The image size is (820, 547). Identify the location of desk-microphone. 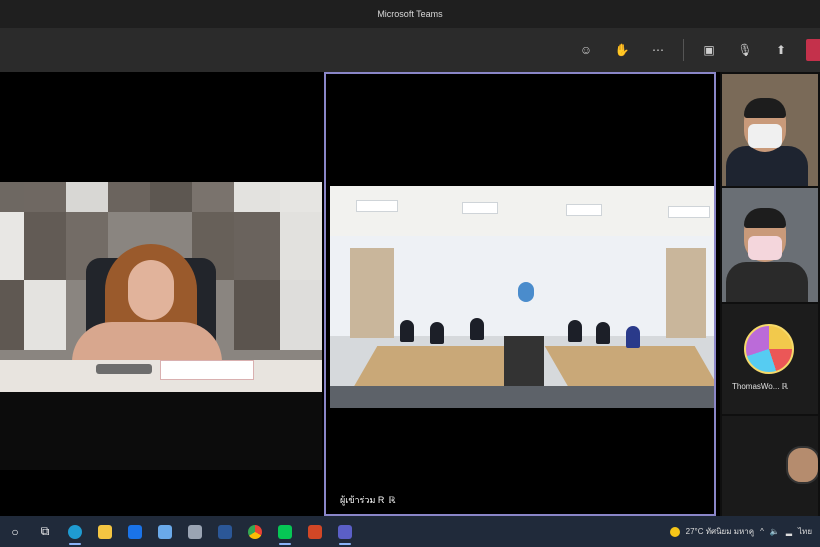
(124, 369).